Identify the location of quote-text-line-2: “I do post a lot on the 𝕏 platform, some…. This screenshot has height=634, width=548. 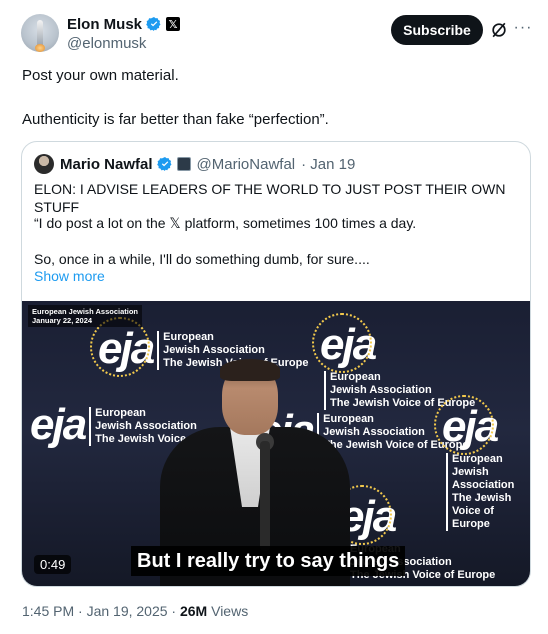
(225, 223).